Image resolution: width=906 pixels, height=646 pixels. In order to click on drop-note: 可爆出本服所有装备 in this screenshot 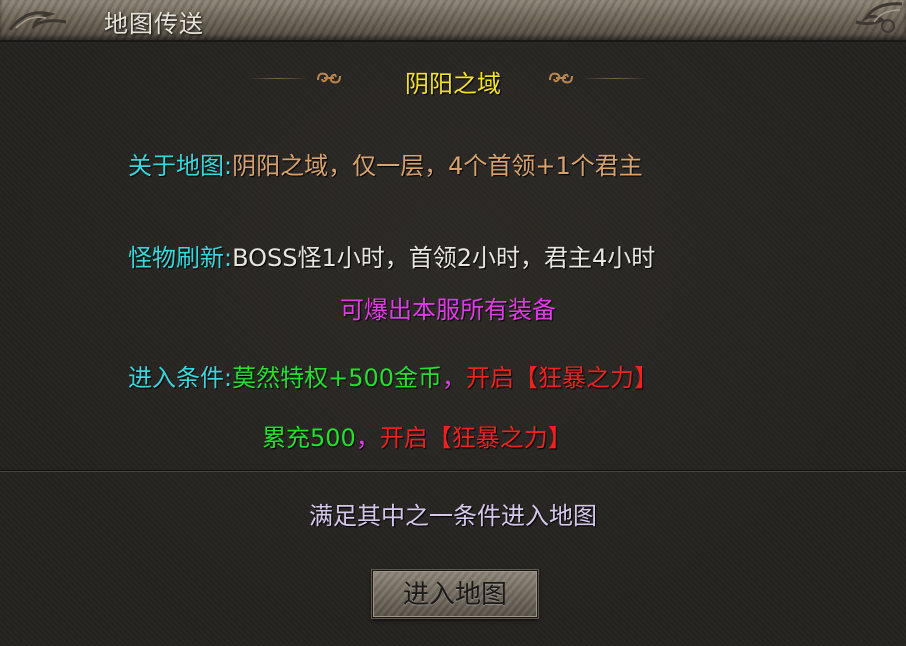, I will do `click(448, 310)`.